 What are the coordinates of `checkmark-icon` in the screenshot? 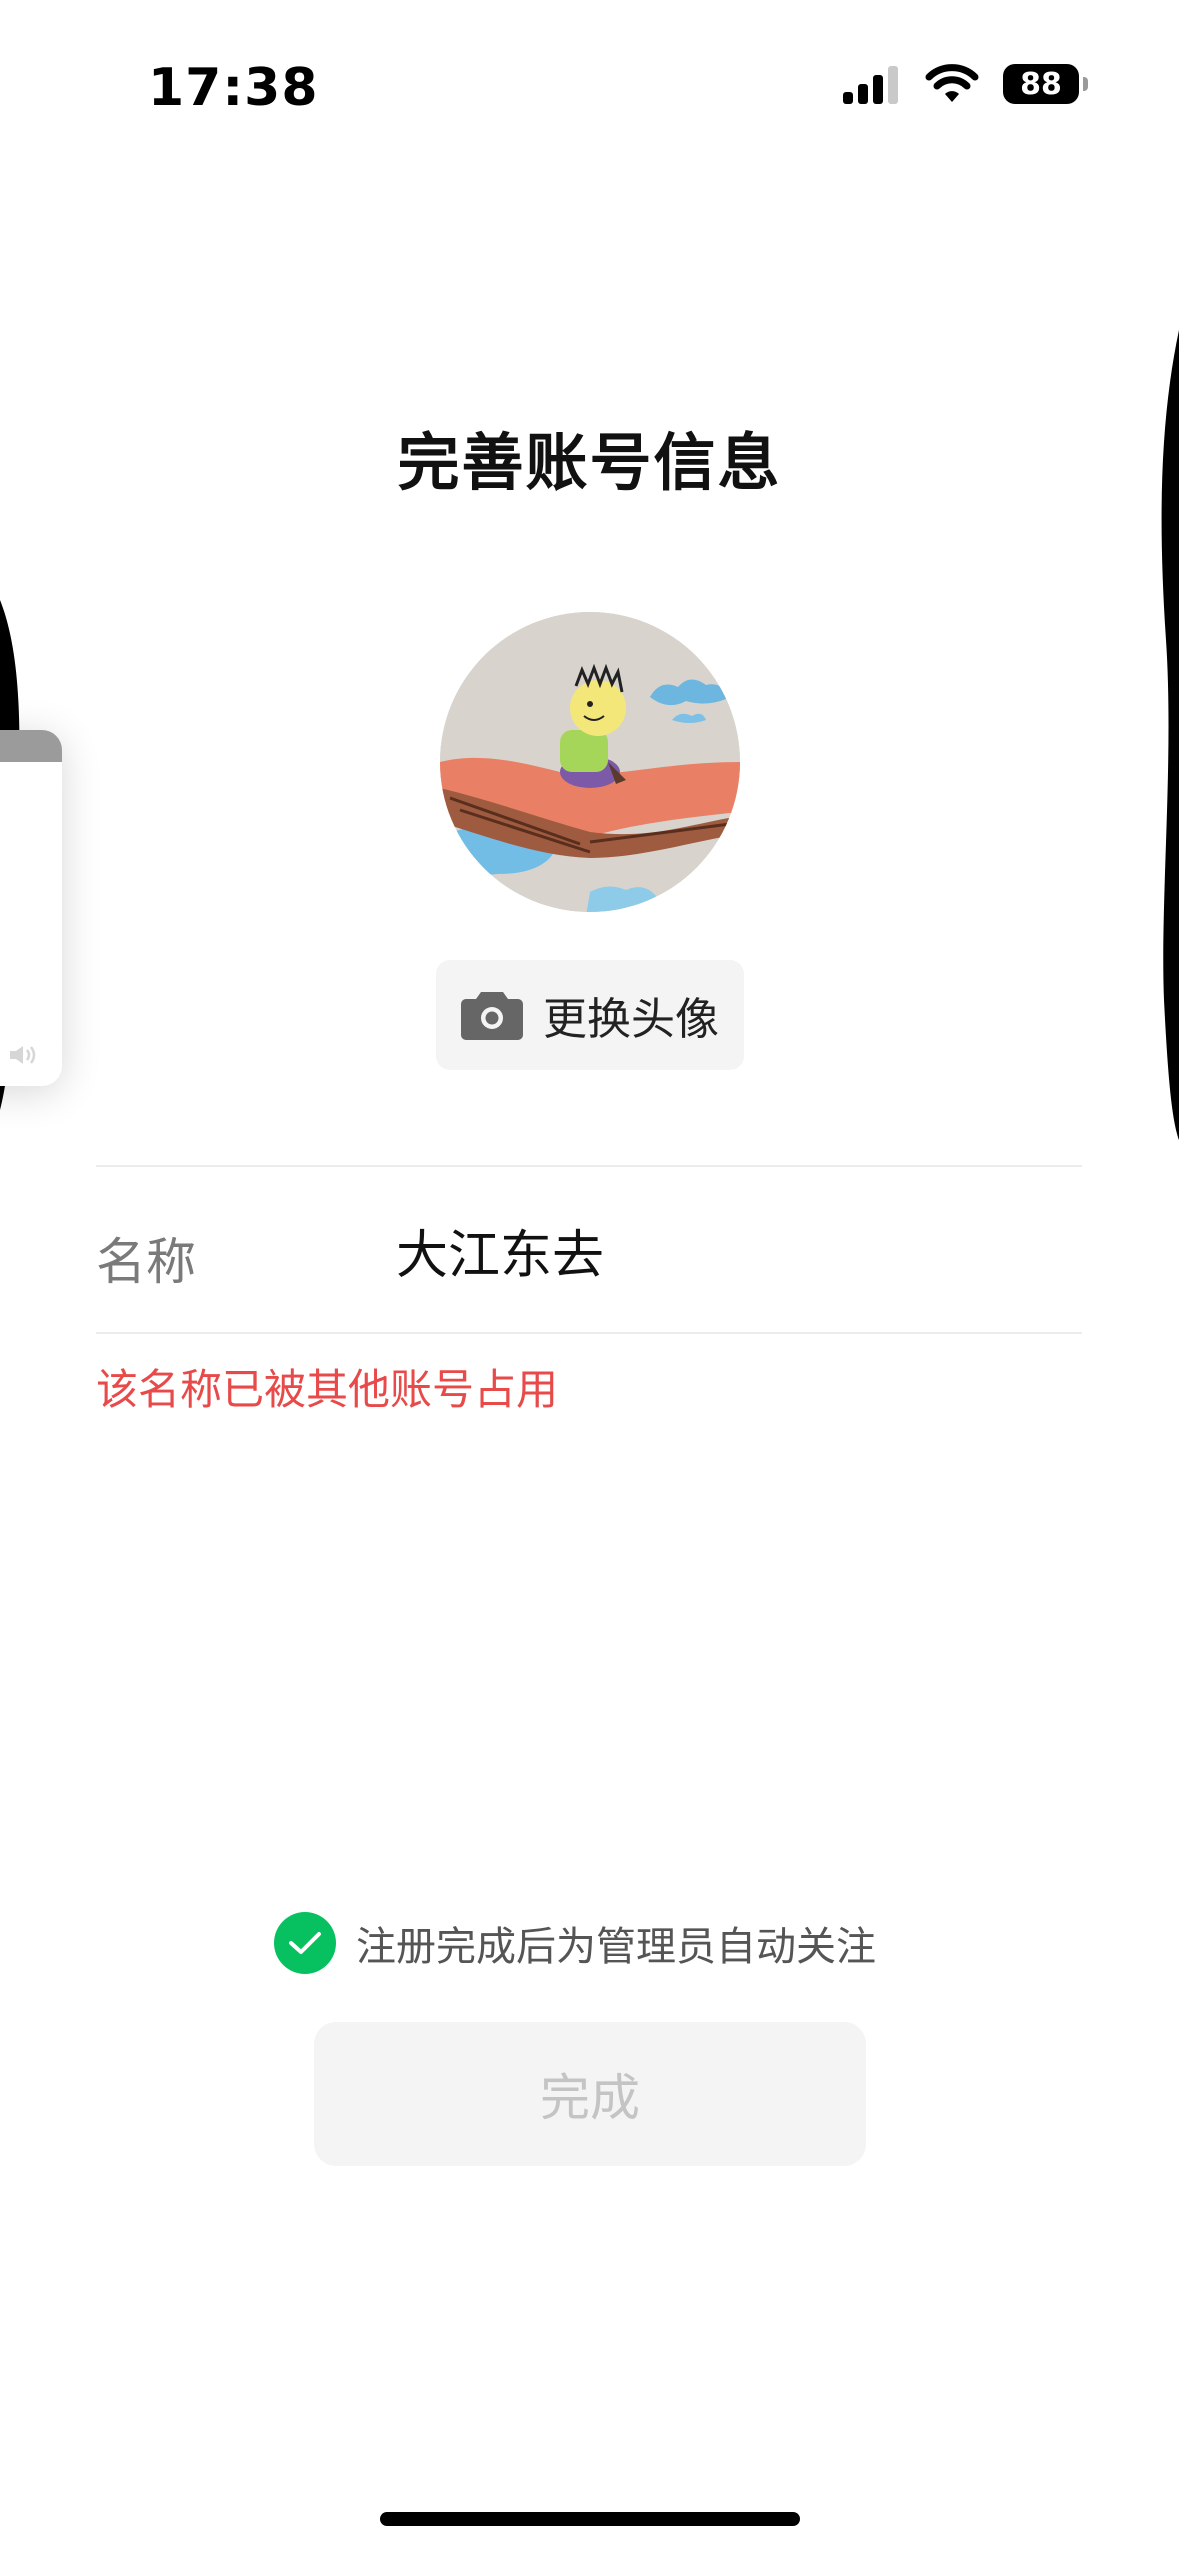 It's located at (305, 1943).